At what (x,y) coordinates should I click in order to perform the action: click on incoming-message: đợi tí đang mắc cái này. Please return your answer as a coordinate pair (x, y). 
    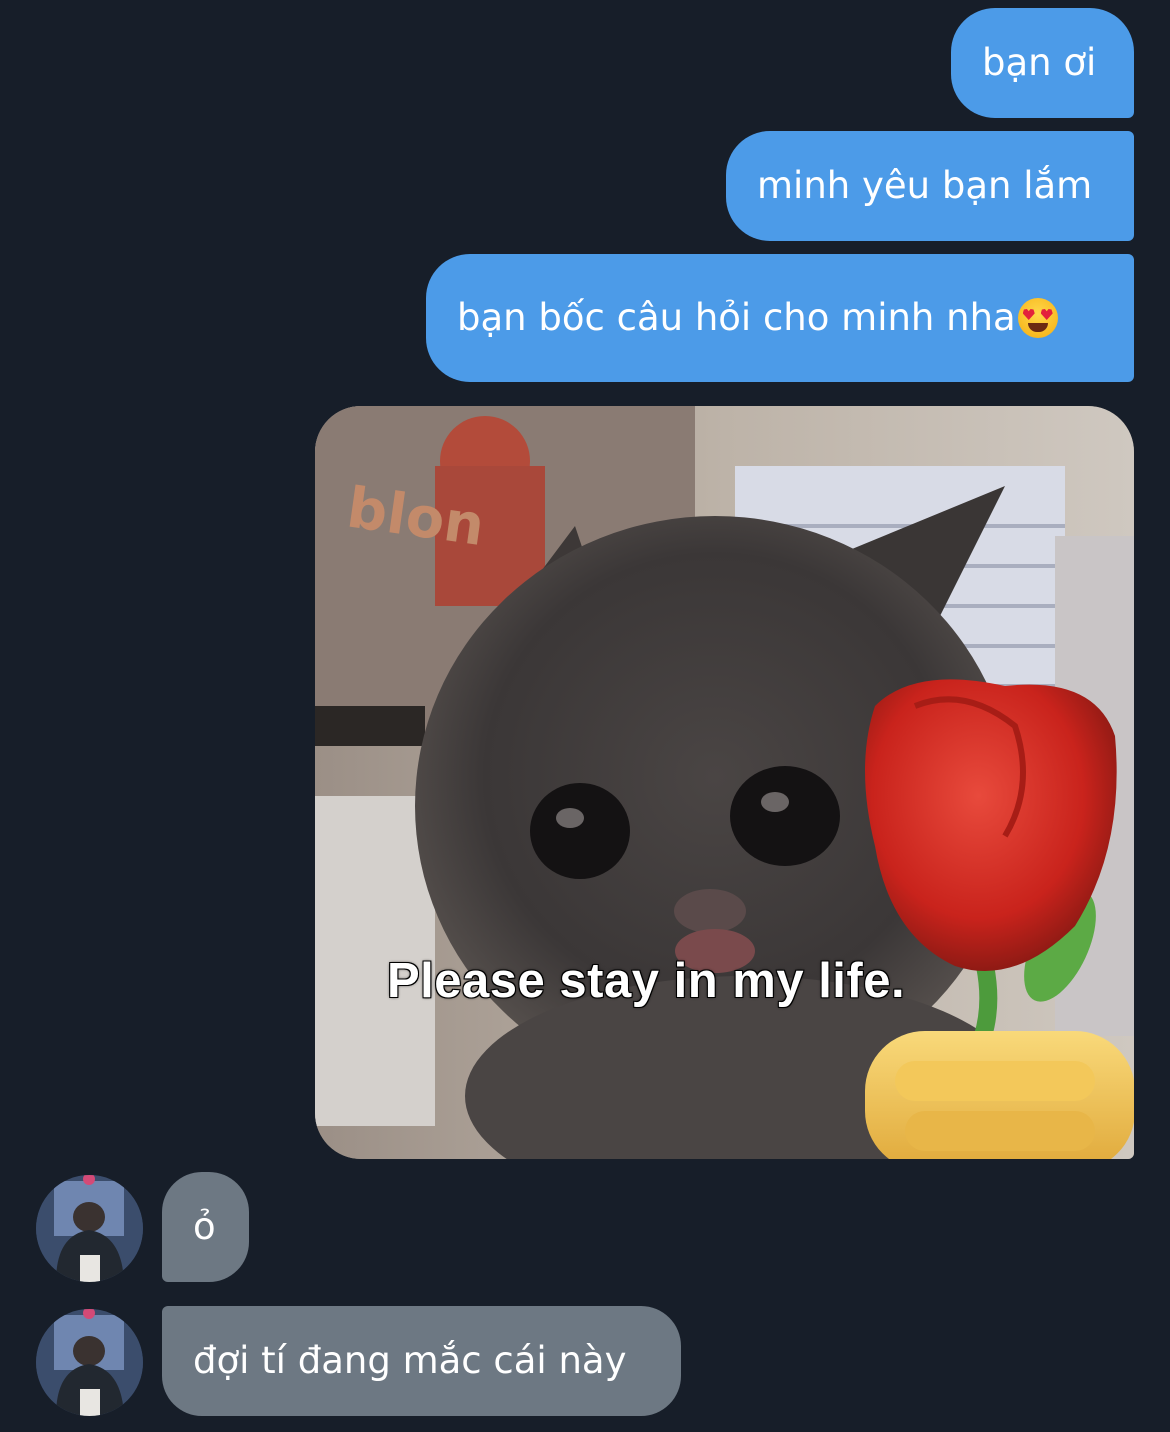
    Looking at the image, I should click on (421, 1361).